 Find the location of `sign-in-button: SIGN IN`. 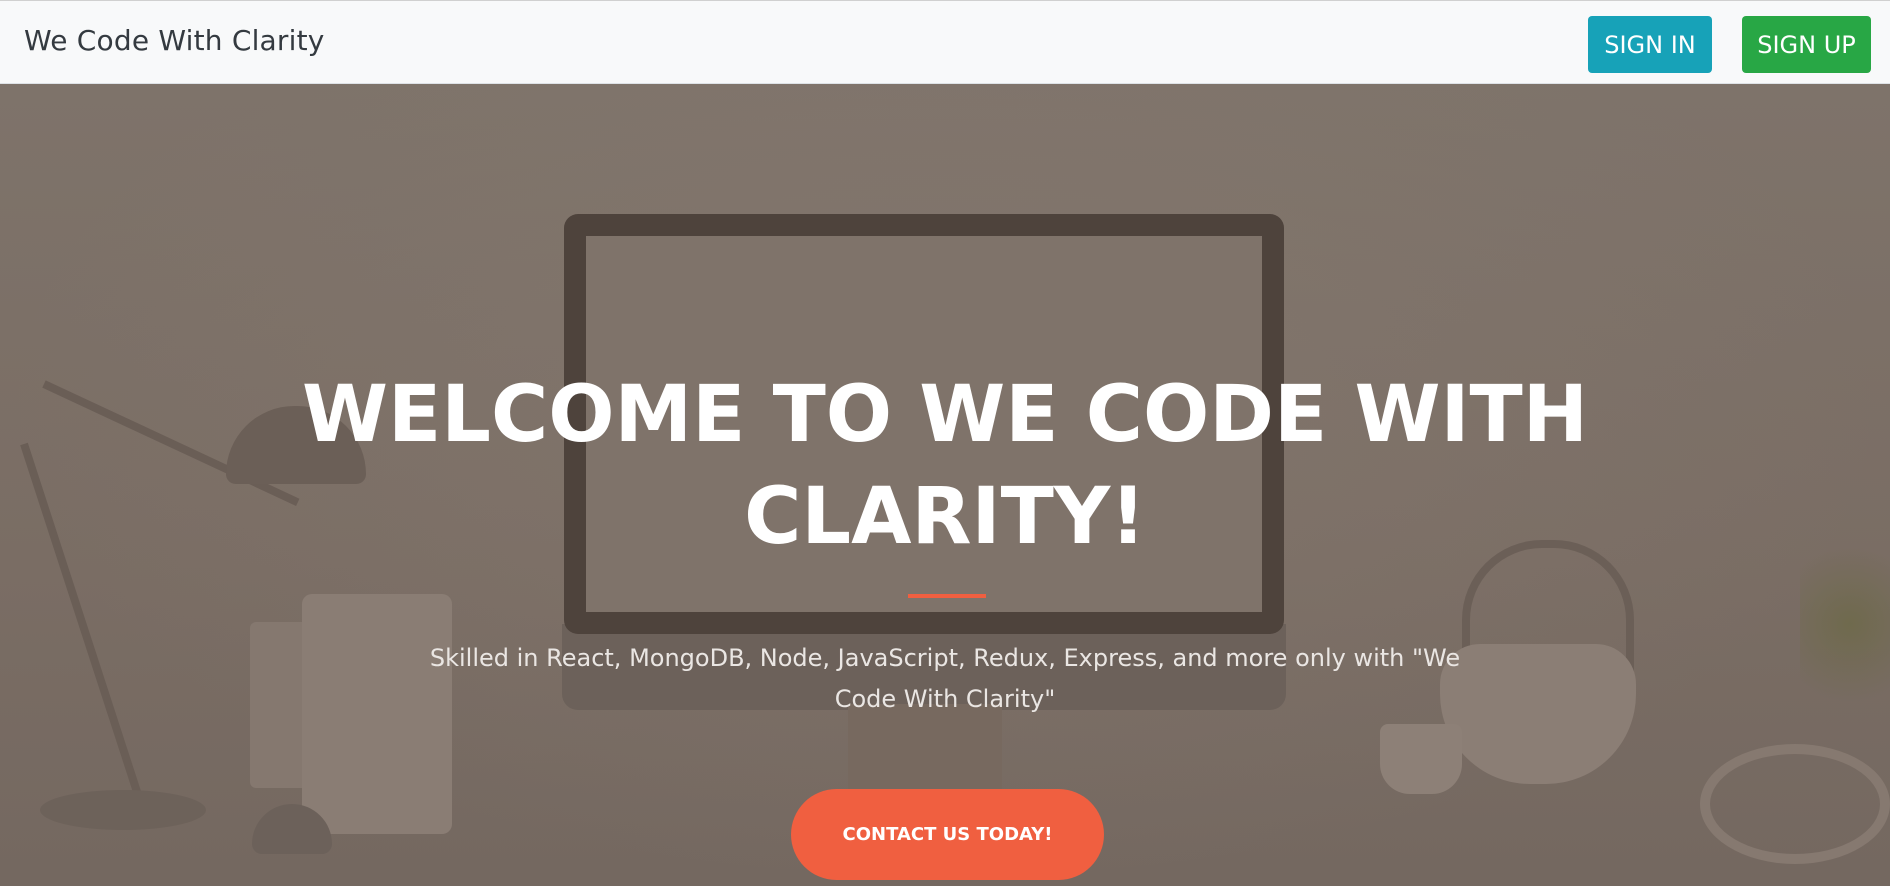

sign-in-button: SIGN IN is located at coordinates (1650, 44).